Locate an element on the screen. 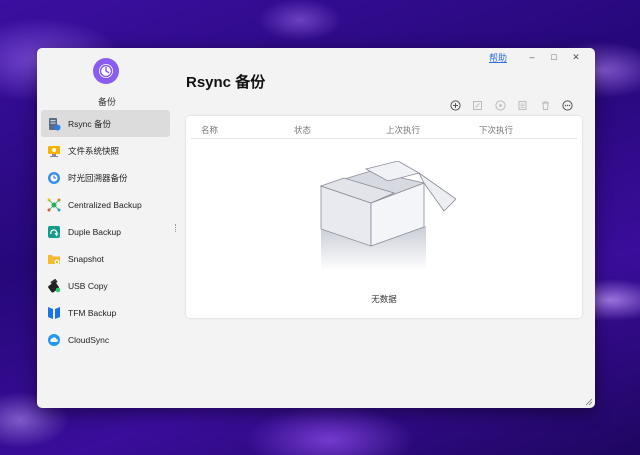 The image size is (640, 455). sidebar-item-label: Duple Backup is located at coordinates (94, 231).